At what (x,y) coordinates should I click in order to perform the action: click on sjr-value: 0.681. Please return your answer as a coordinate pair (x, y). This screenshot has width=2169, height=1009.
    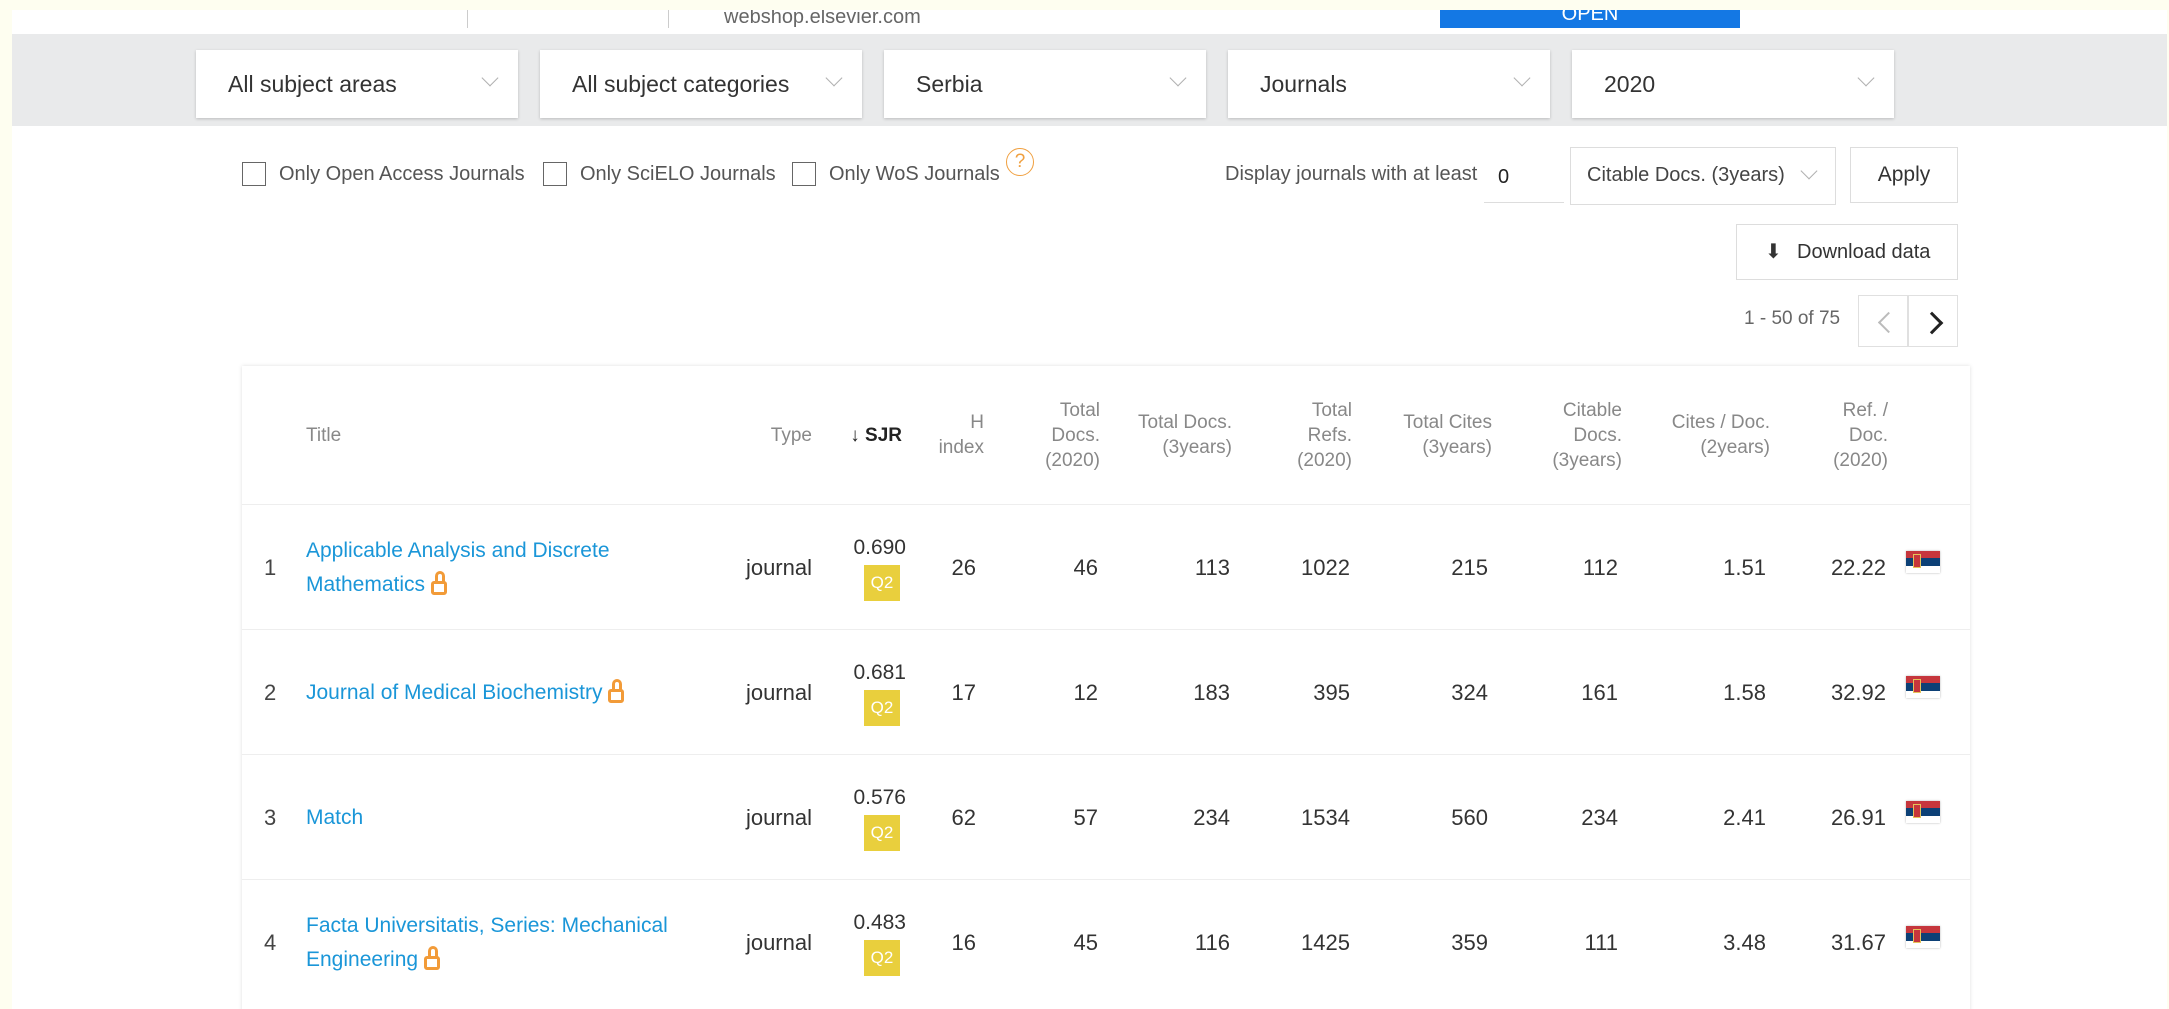
    Looking at the image, I should click on (879, 672).